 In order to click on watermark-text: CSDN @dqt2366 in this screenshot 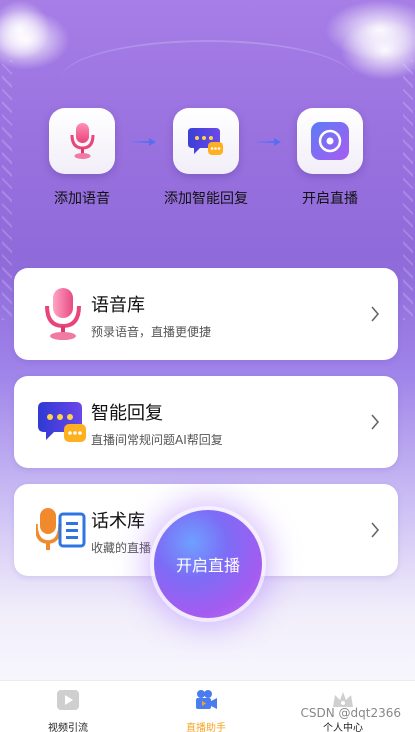, I will do `click(350, 713)`.